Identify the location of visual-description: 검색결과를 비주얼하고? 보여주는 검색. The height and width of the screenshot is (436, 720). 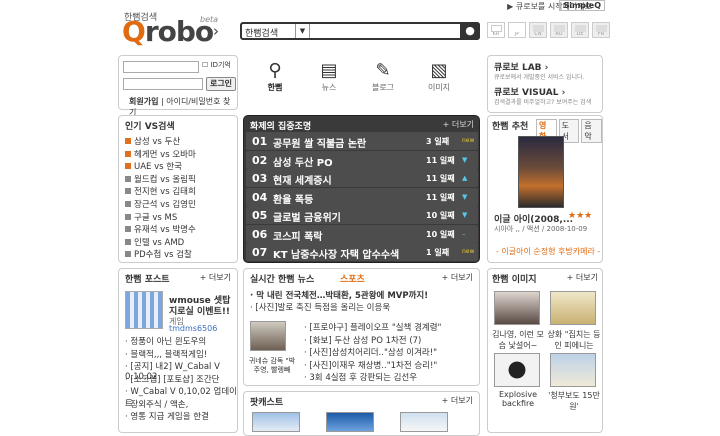
(543, 102).